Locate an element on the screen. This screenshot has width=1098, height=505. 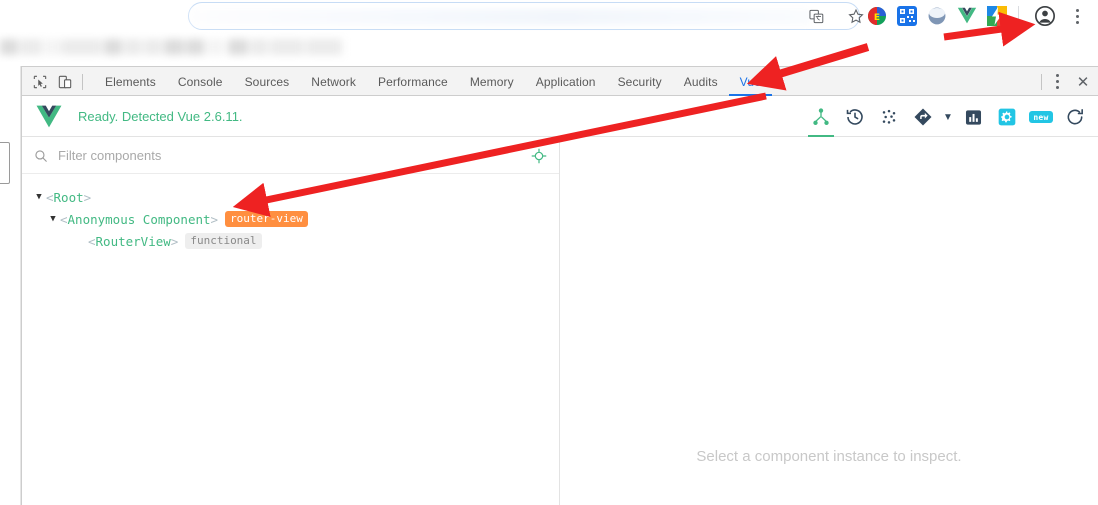
tree-node-anonymous-component: ▼ < Anonymous Component > router-view is located at coordinates (290, 219).